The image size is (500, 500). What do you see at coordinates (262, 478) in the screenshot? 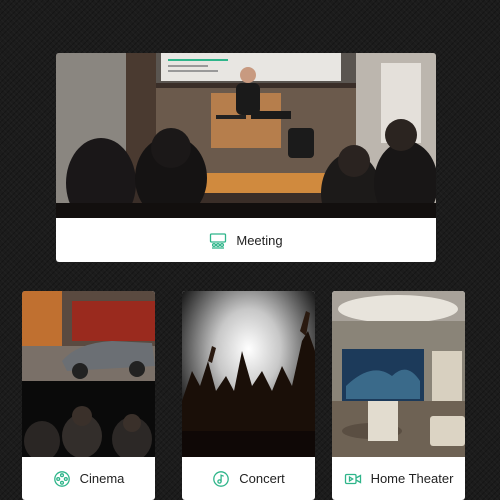
I see `concert-label: Concert` at bounding box center [262, 478].